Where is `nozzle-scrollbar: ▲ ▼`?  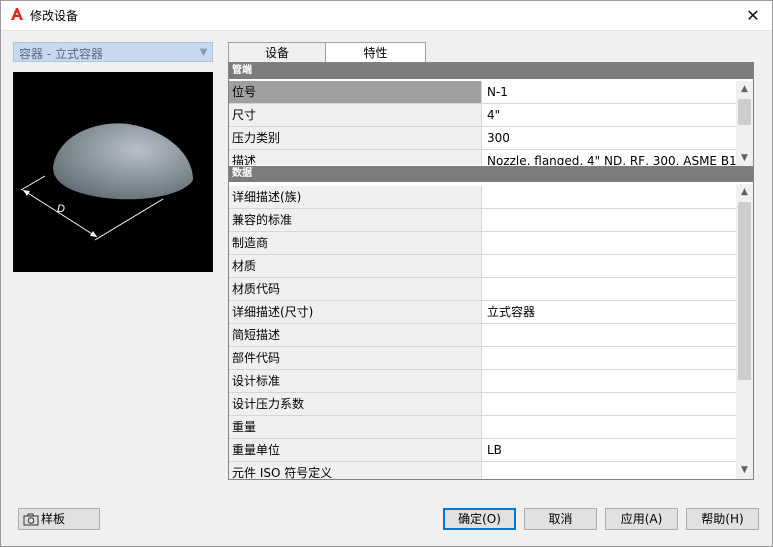 nozzle-scrollbar: ▲ ▼ is located at coordinates (744, 124).